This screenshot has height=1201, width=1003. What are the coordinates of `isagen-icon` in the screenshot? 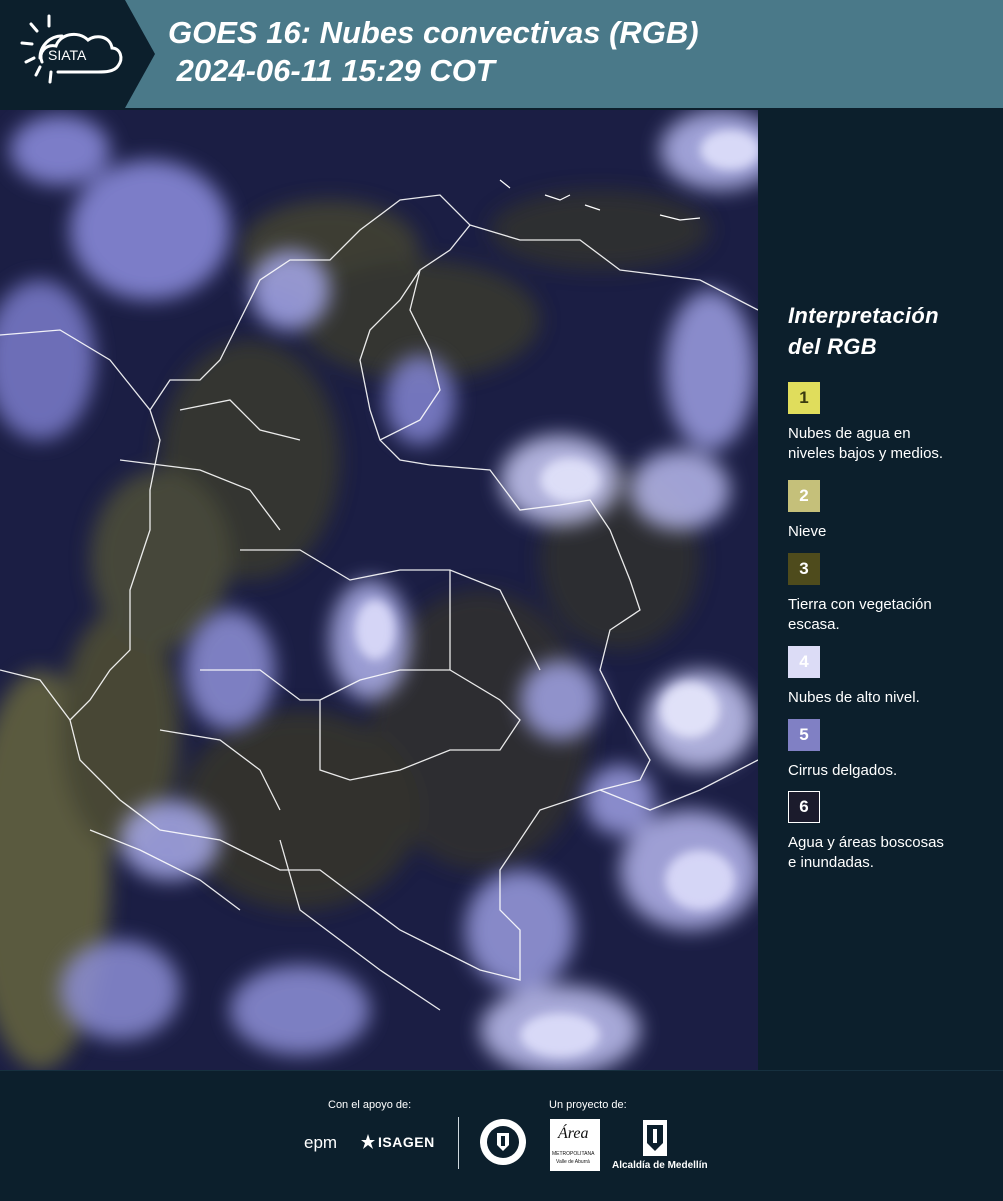 It's located at (368, 1141).